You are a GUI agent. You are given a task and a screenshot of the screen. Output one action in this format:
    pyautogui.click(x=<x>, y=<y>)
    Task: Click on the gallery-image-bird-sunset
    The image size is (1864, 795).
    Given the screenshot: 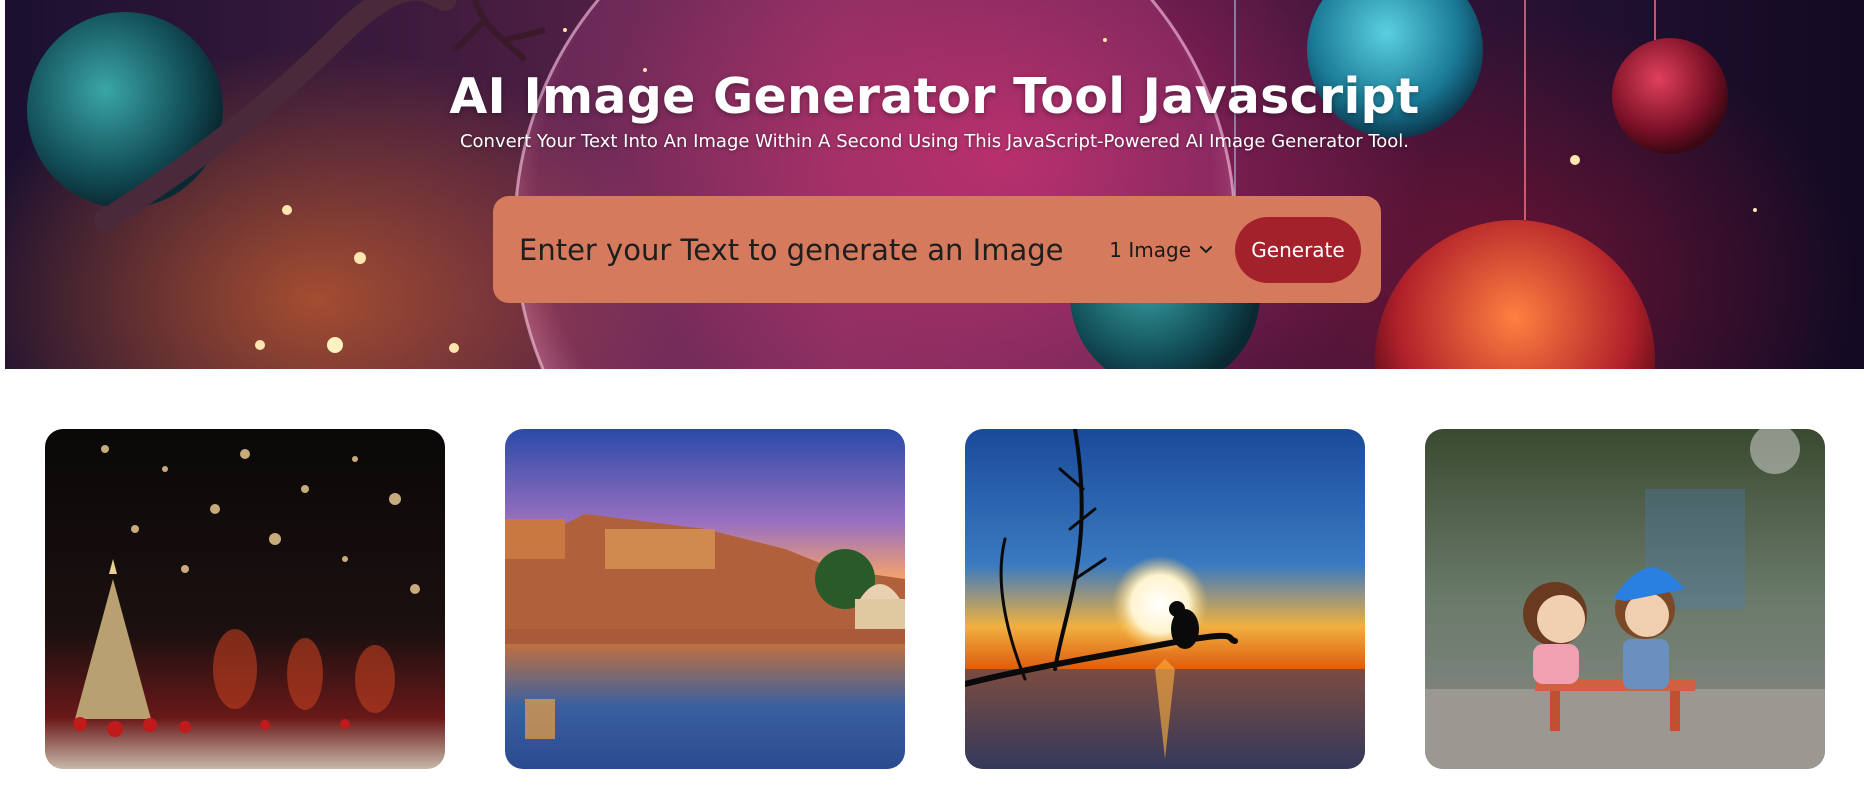 What is the action you would take?
    pyautogui.click(x=1165, y=599)
    